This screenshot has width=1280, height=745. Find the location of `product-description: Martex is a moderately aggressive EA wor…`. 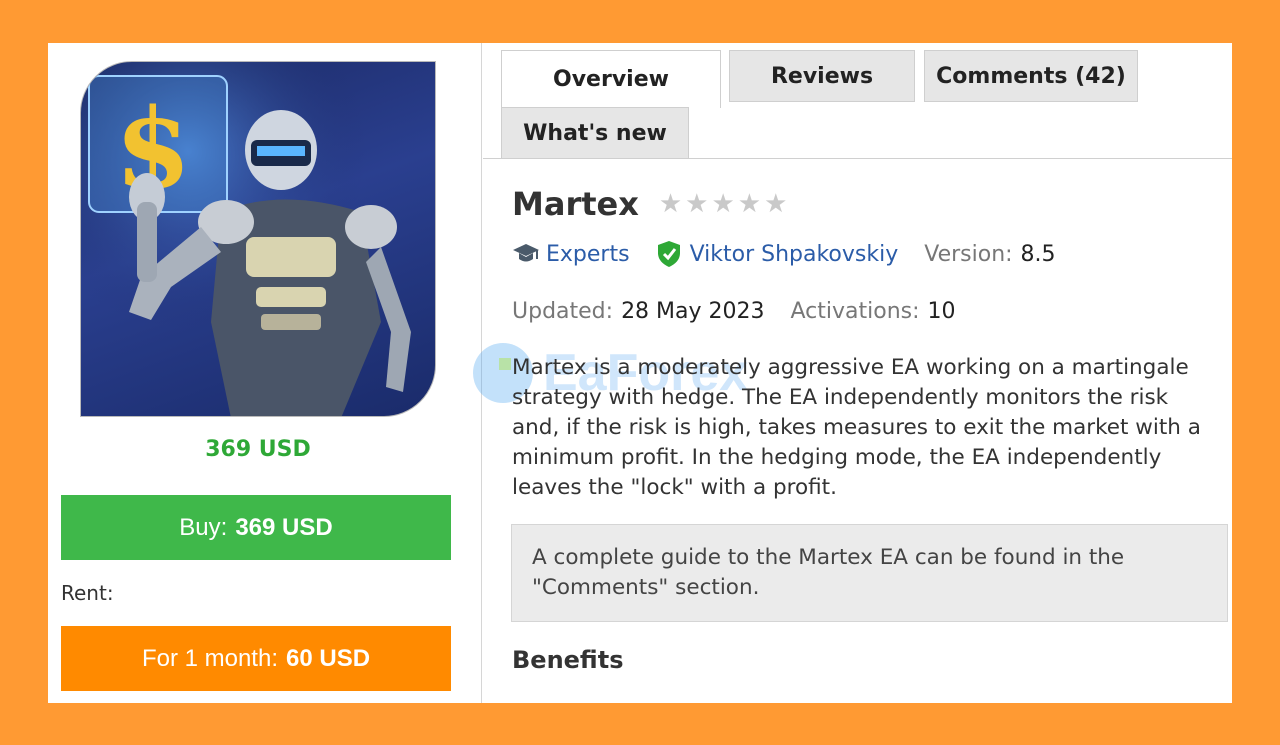

product-description: Martex is a moderately aggressive EA wor… is located at coordinates (856, 427).